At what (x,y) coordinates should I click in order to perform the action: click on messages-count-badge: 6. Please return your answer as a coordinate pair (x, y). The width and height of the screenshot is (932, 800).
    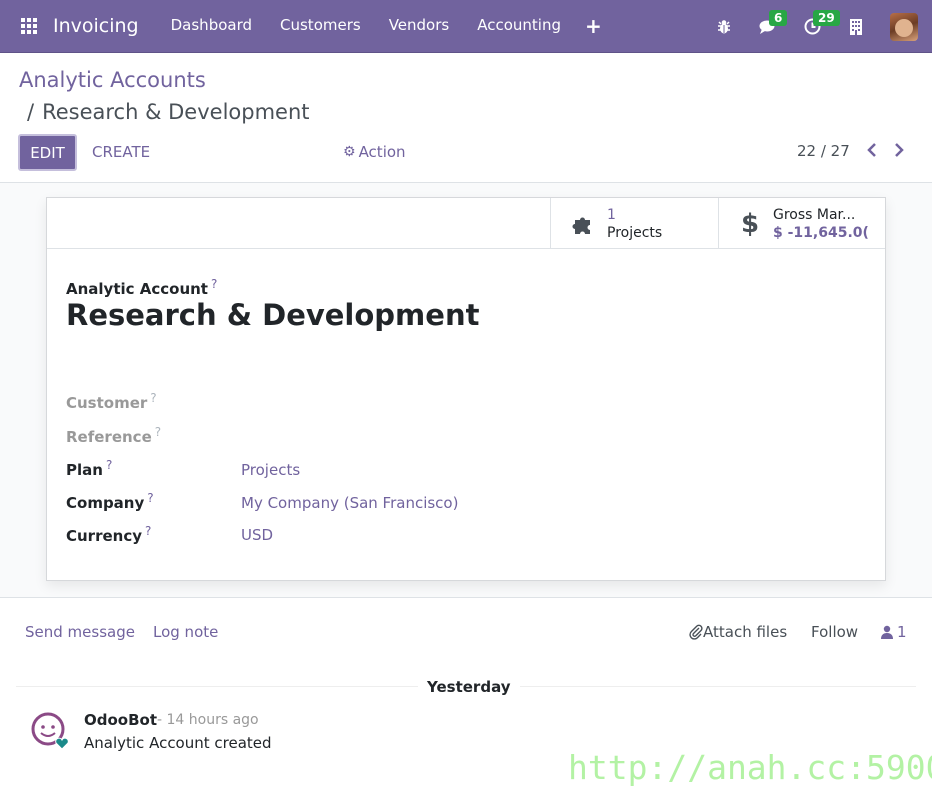
    Looking at the image, I should click on (778, 17).